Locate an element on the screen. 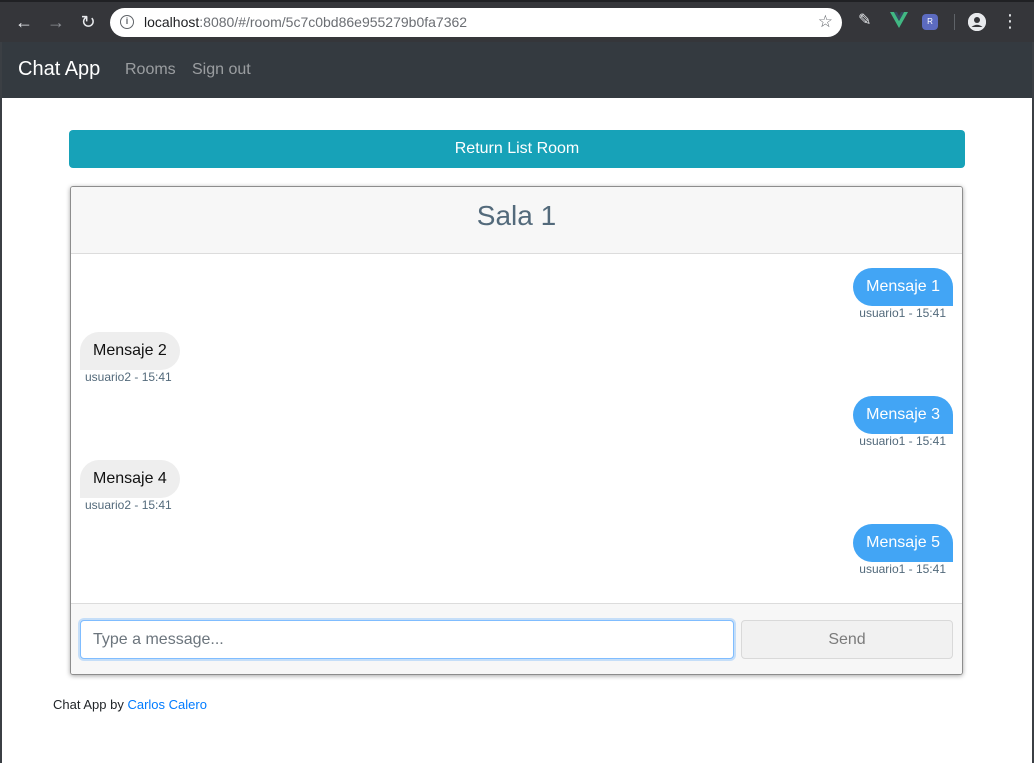 This screenshot has width=1034, height=763. footer-prefix: Chat App by is located at coordinates (88, 704).